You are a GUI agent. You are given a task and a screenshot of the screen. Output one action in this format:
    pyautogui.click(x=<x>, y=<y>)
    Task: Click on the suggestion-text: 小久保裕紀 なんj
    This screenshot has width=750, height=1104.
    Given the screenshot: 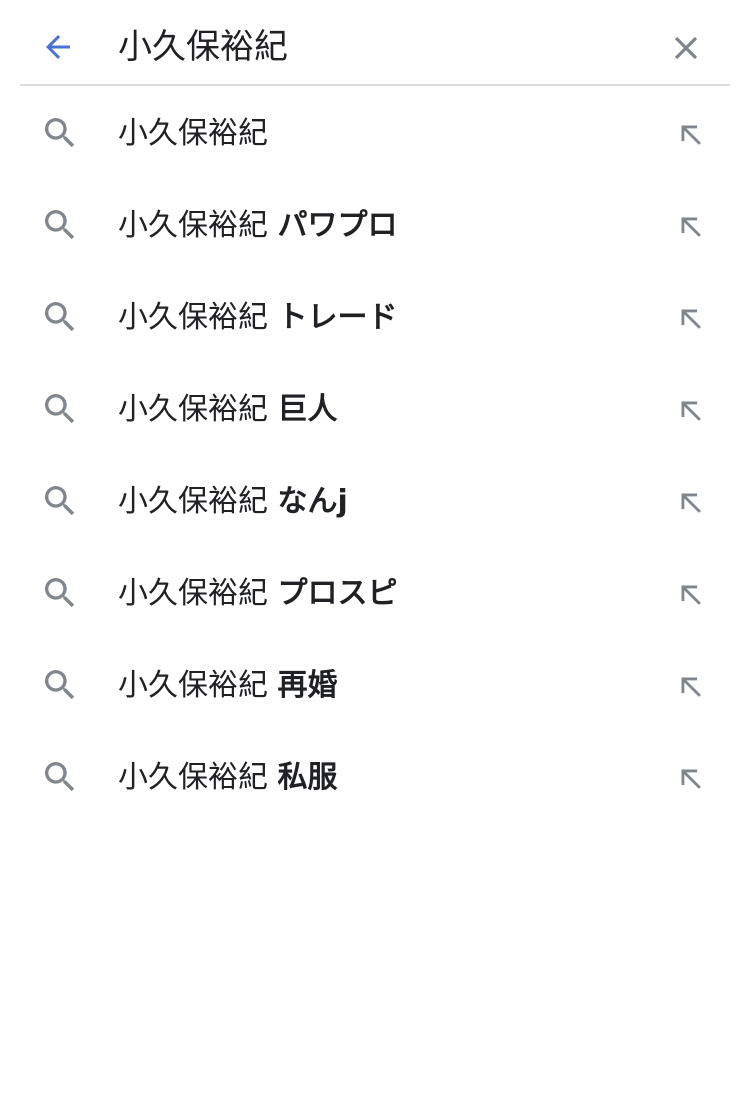 What is the action you would take?
    pyautogui.click(x=233, y=502)
    